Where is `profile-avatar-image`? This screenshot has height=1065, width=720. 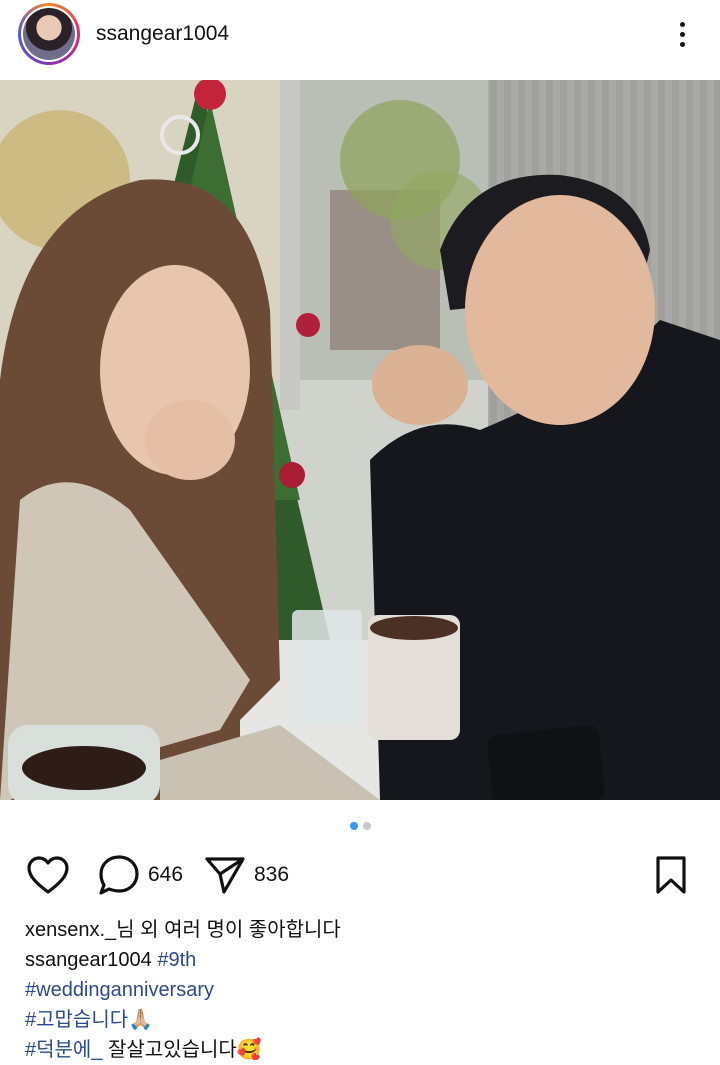
profile-avatar-image is located at coordinates (49, 34).